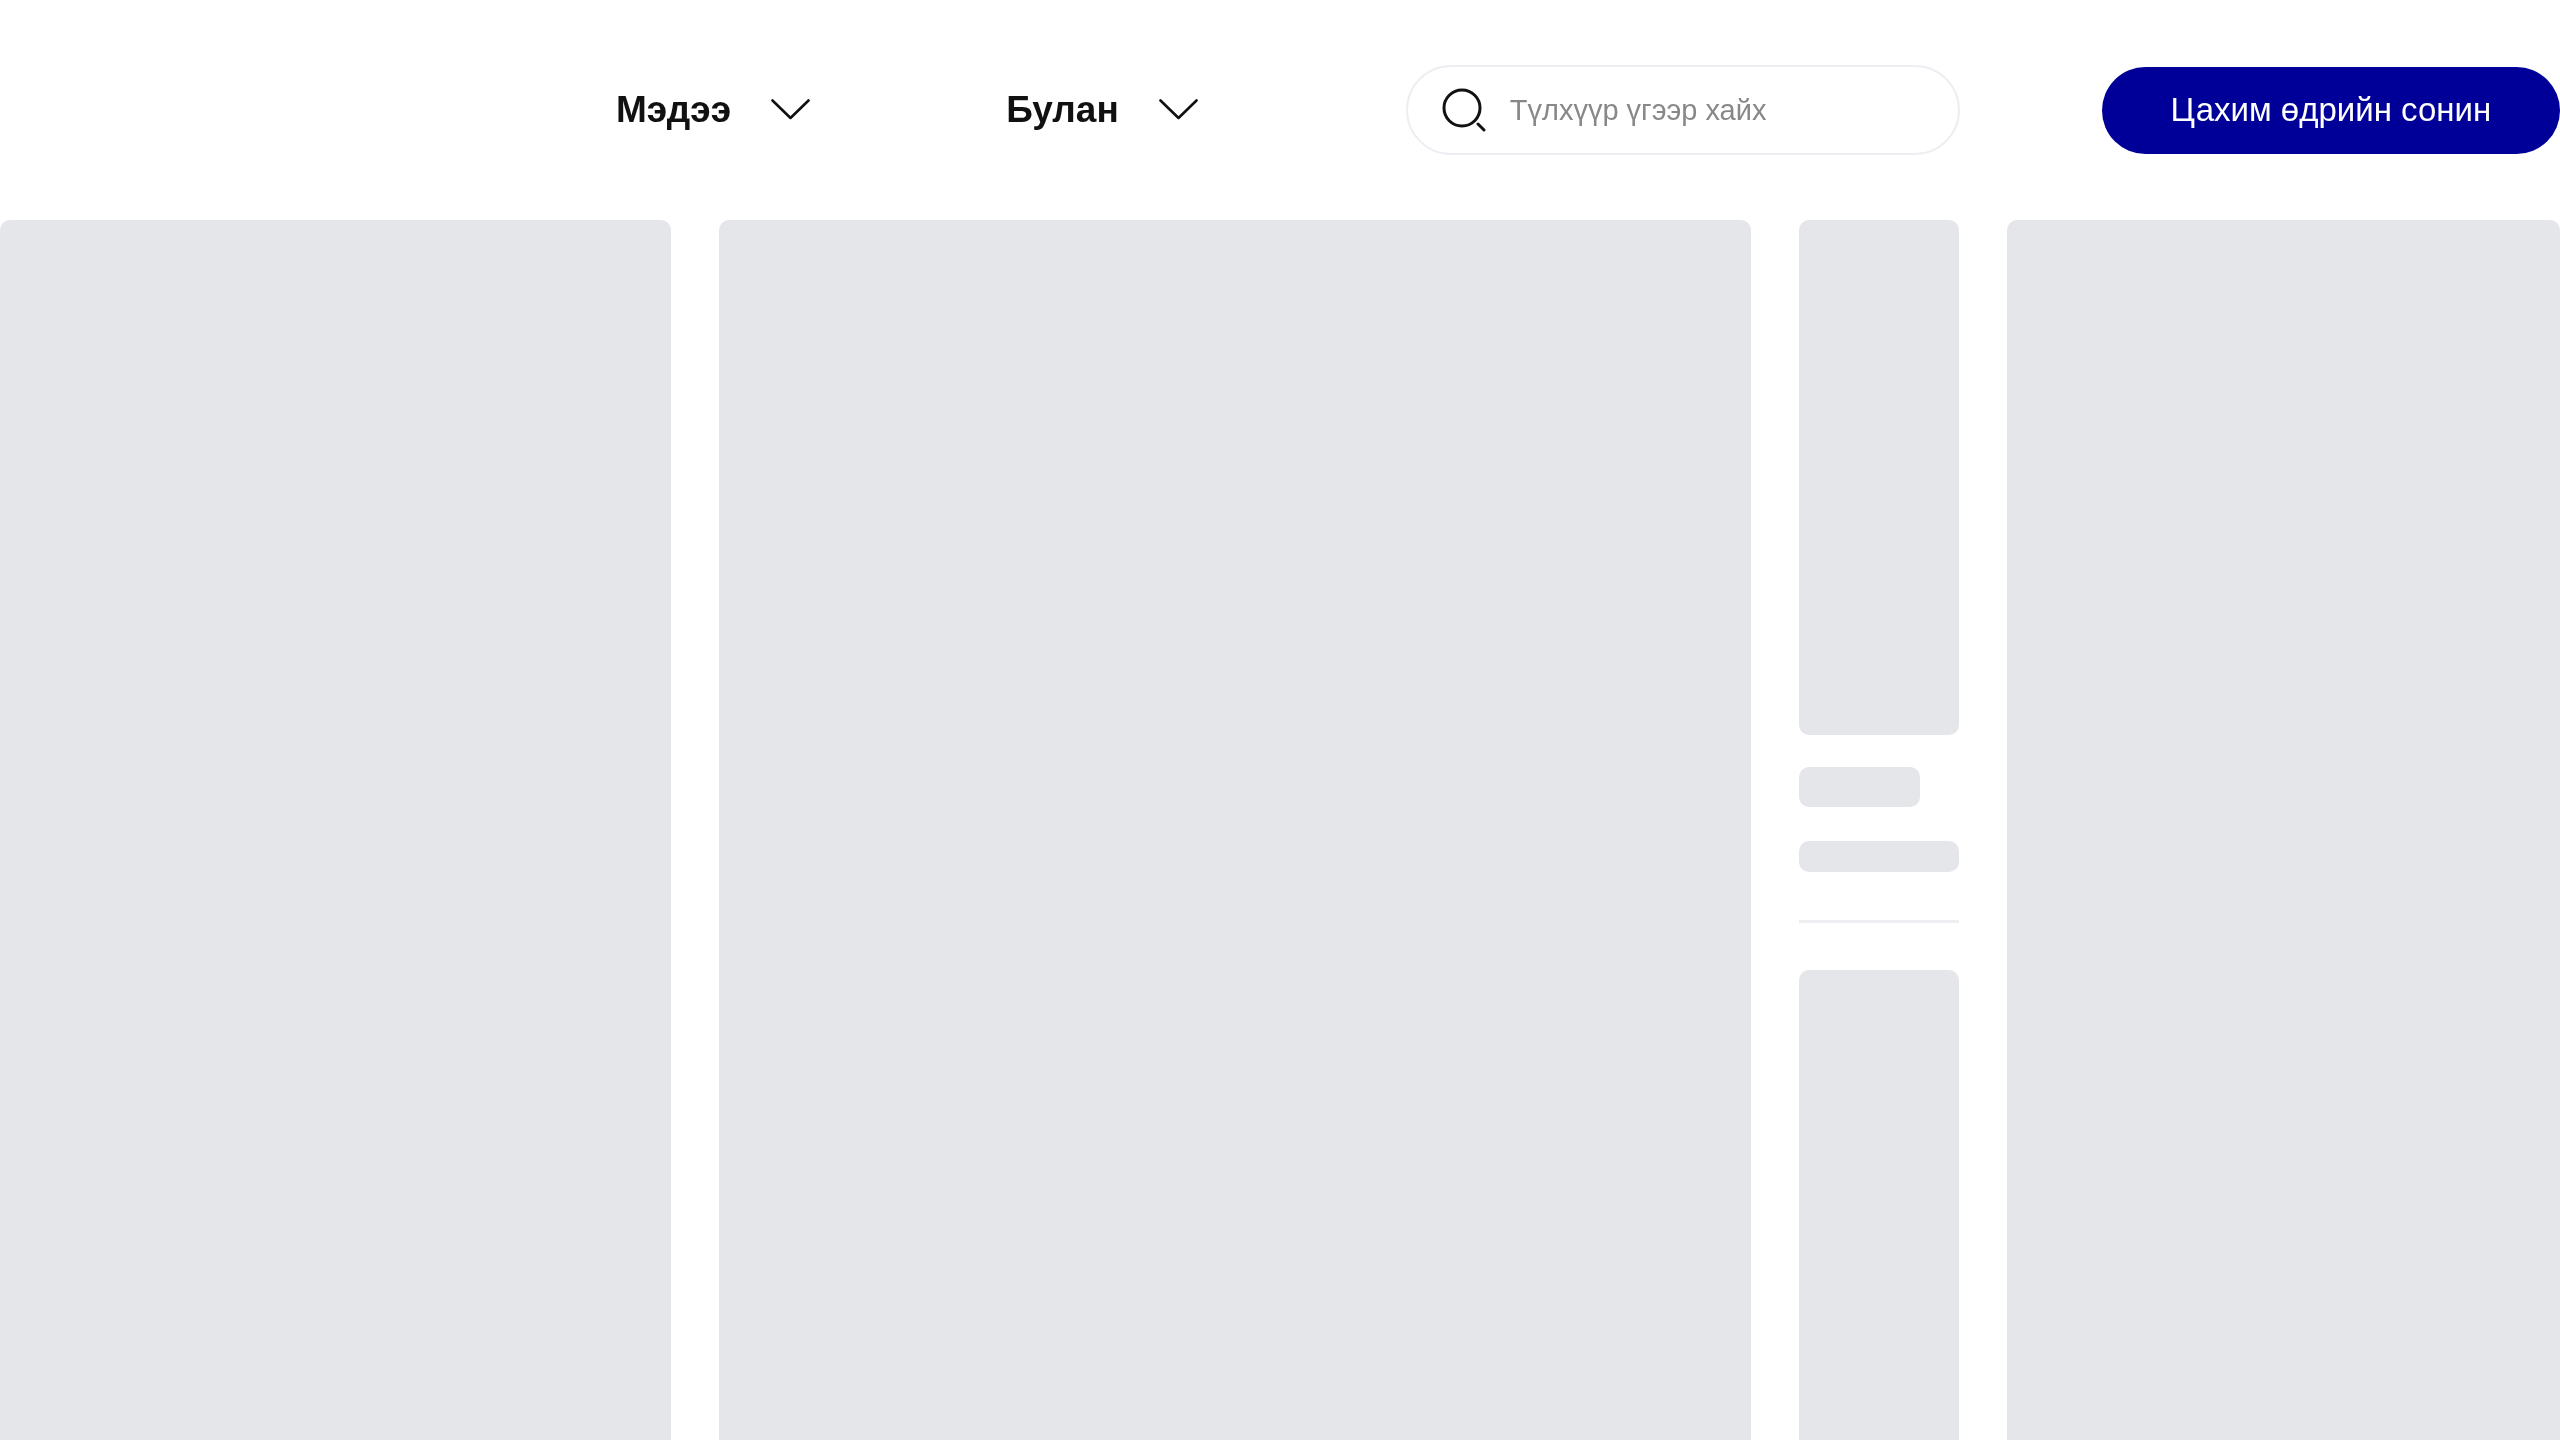 The width and height of the screenshot is (2560, 1440). I want to click on search-field: Түлхүүр үгээр хайх, so click(1682, 110).